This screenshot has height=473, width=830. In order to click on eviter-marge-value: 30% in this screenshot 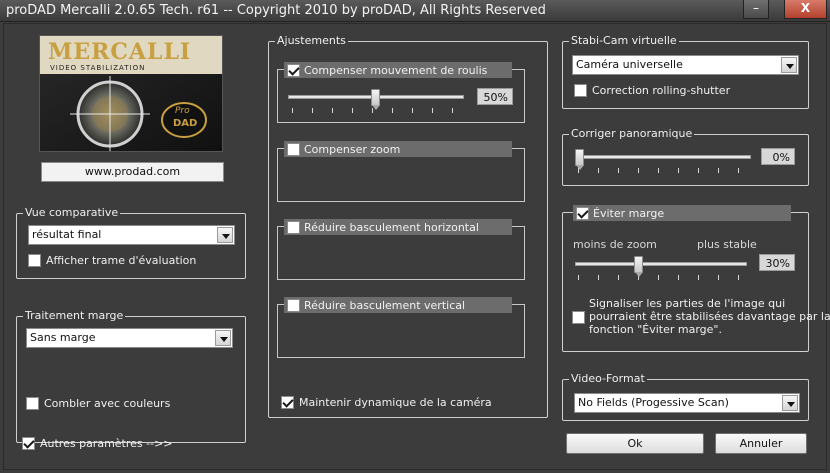, I will do `click(777, 262)`.